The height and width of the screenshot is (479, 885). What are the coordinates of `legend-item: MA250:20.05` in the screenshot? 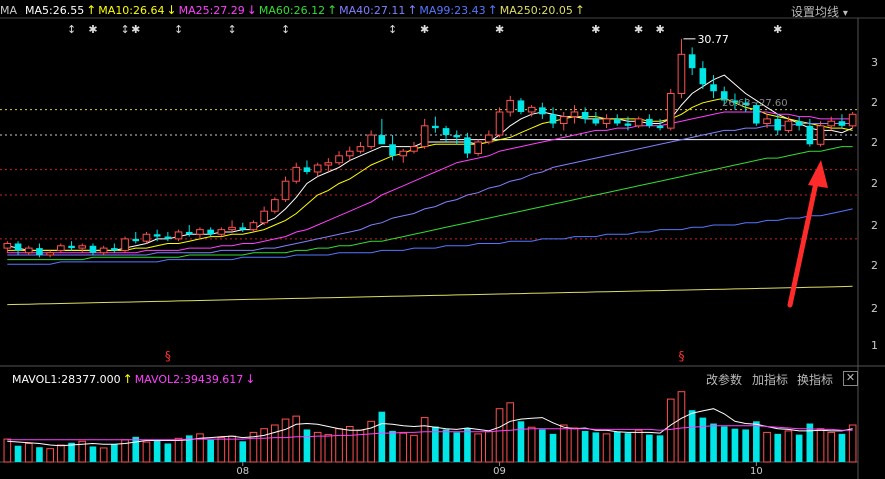 It's located at (536, 10).